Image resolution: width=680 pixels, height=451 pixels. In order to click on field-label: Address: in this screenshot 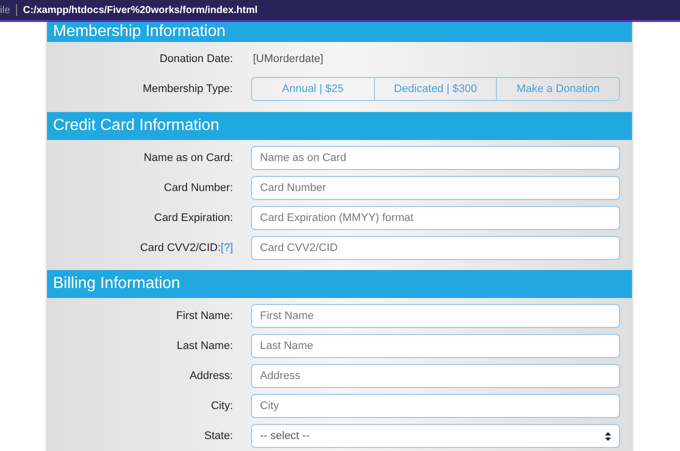, I will do `click(211, 376)`.